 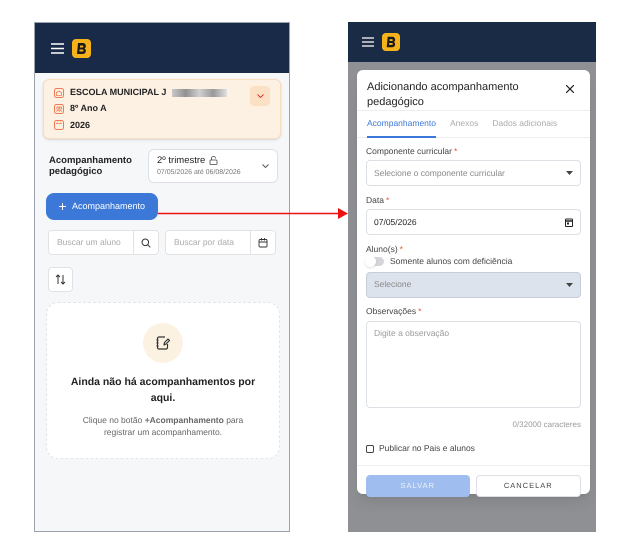 I want to click on plus-icon, so click(x=62, y=206).